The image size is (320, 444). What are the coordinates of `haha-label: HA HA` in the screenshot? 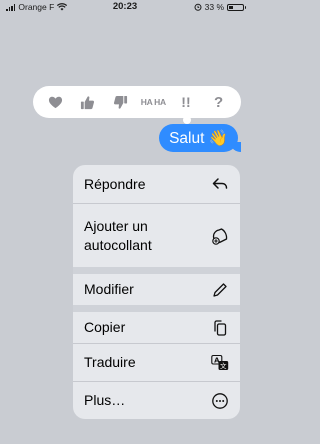 It's located at (153, 102).